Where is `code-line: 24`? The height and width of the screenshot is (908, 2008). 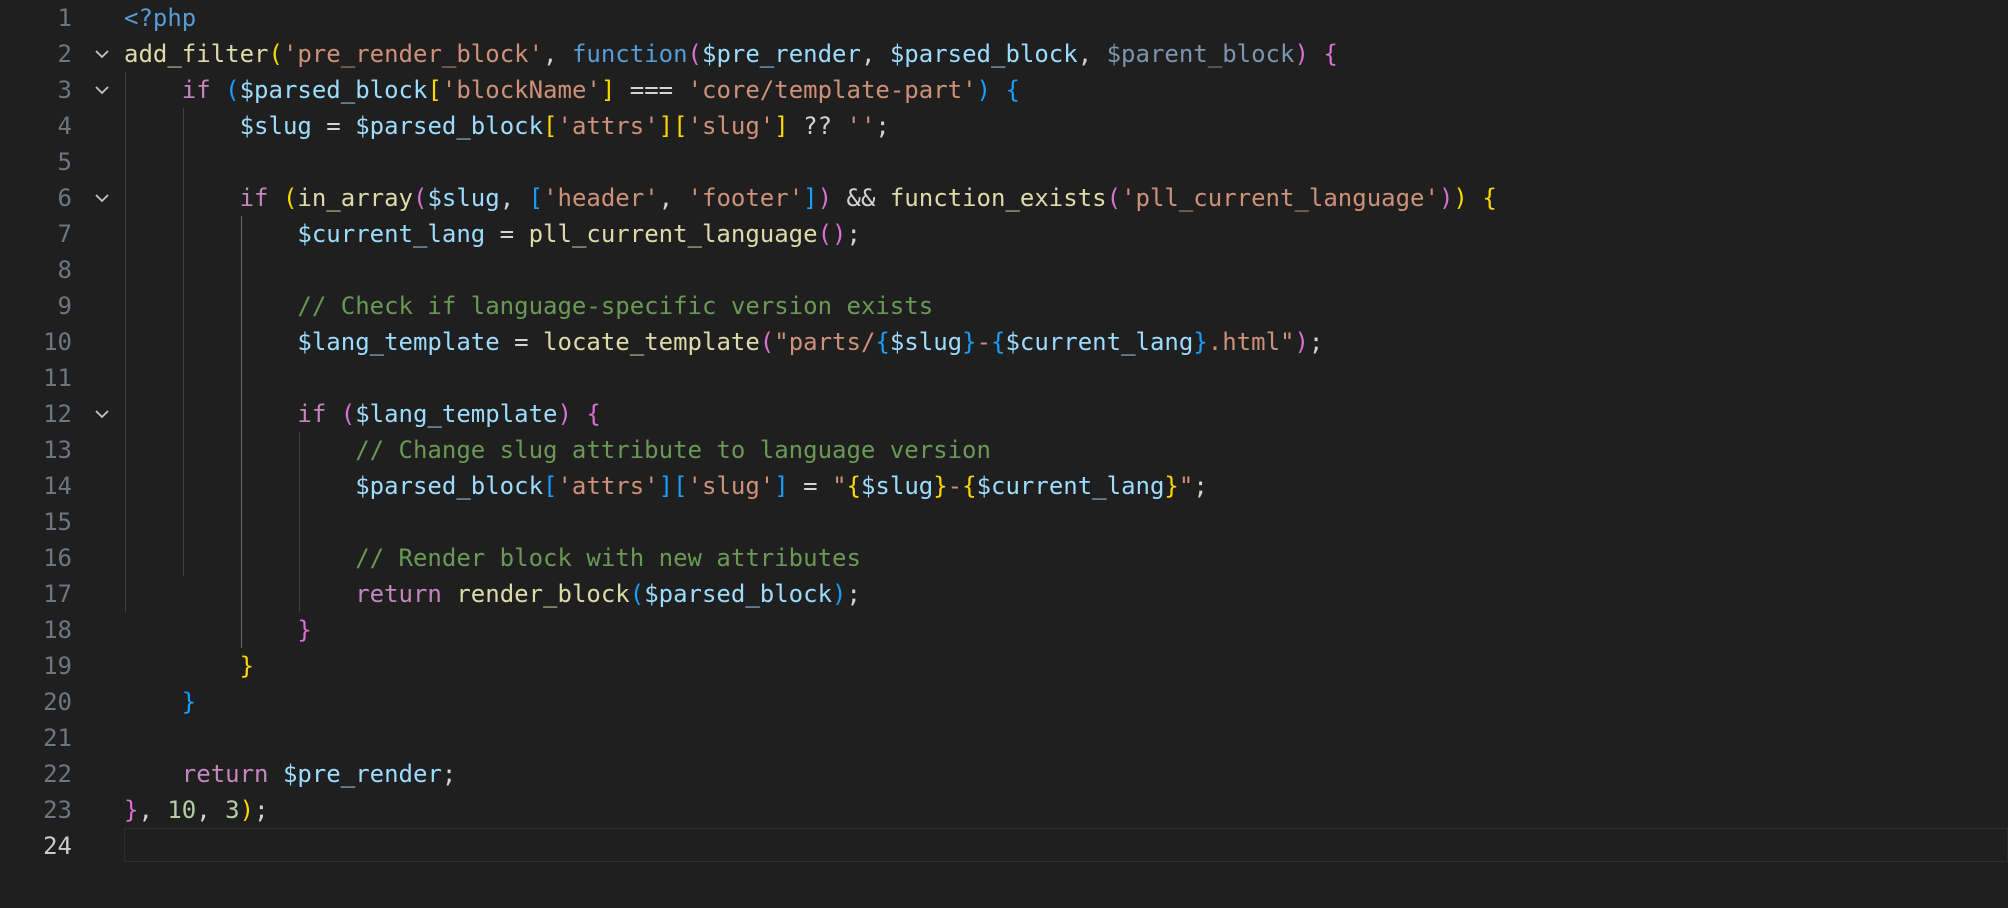 code-line: 24 is located at coordinates (1004, 846).